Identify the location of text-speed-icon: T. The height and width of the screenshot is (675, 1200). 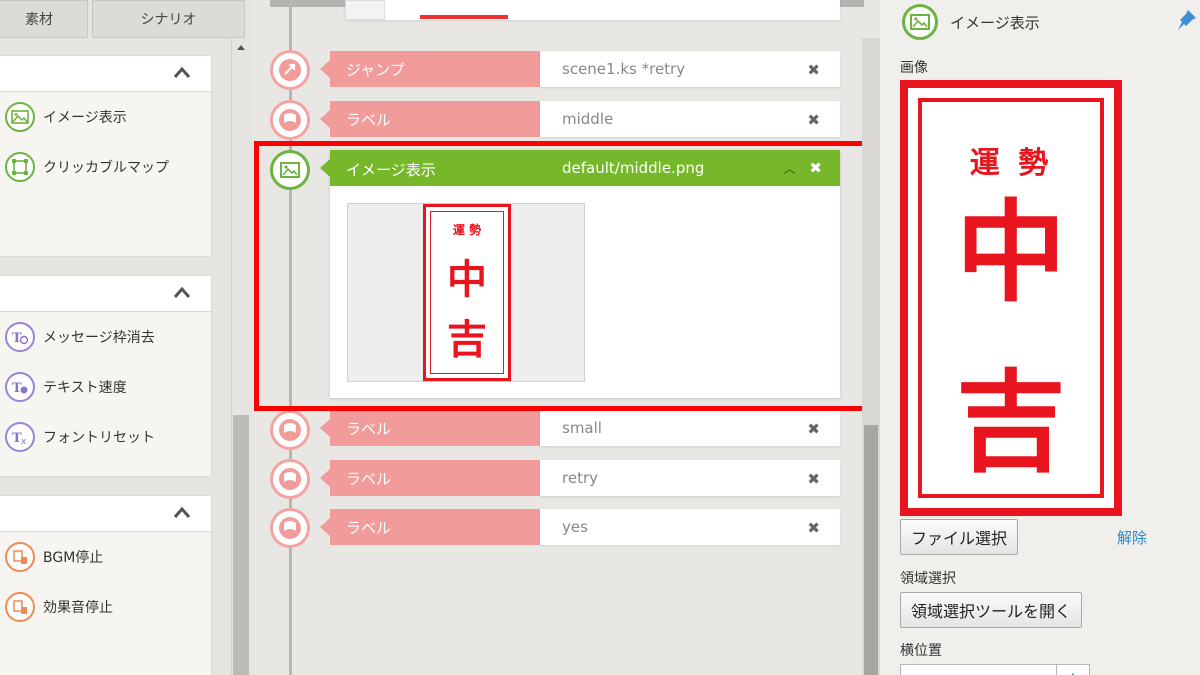
(20, 387).